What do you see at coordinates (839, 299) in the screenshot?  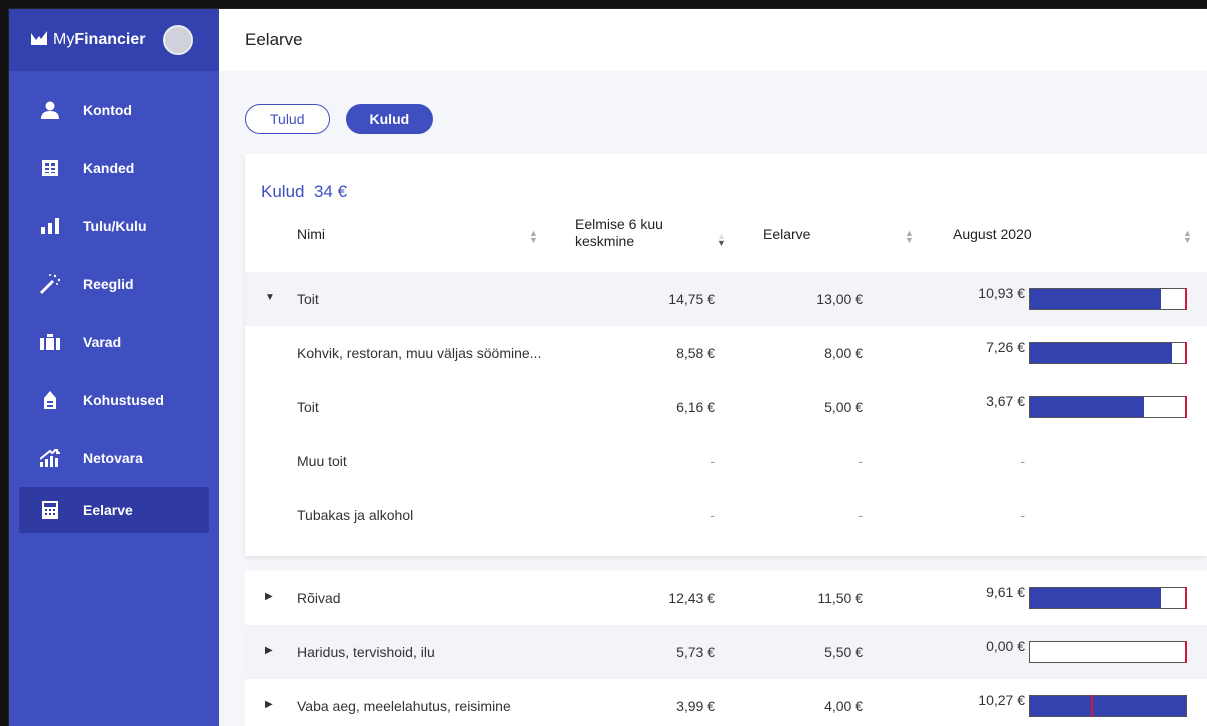 I see `row-budget: 13,00 €` at bounding box center [839, 299].